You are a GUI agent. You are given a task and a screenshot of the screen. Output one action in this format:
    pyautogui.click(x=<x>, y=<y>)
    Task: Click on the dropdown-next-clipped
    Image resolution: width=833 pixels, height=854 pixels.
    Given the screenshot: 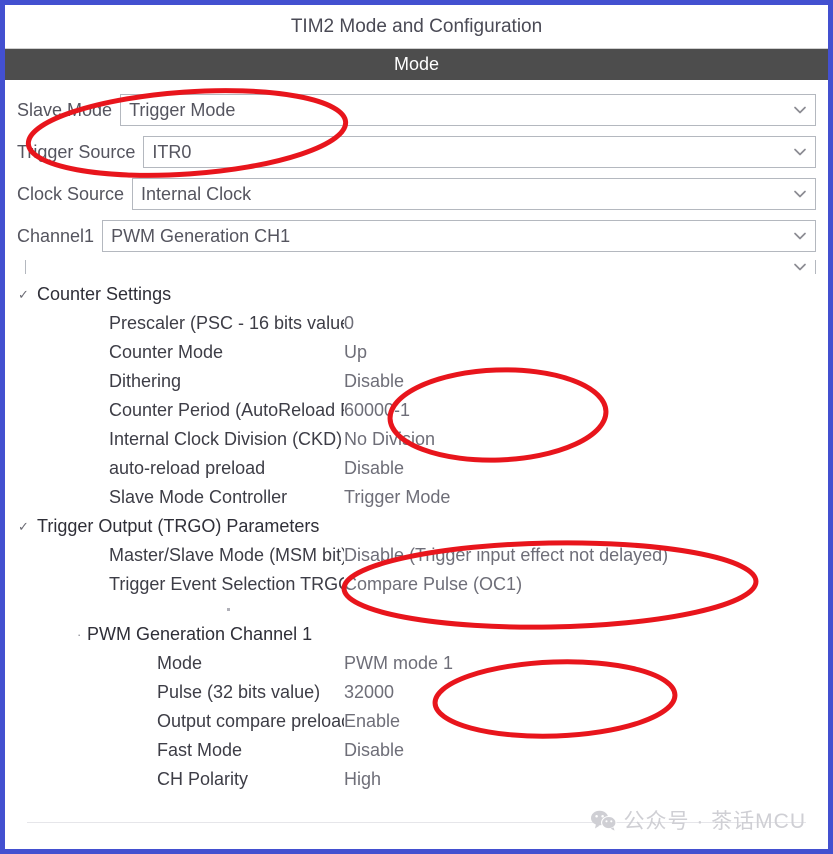 What is the action you would take?
    pyautogui.click(x=420, y=267)
    